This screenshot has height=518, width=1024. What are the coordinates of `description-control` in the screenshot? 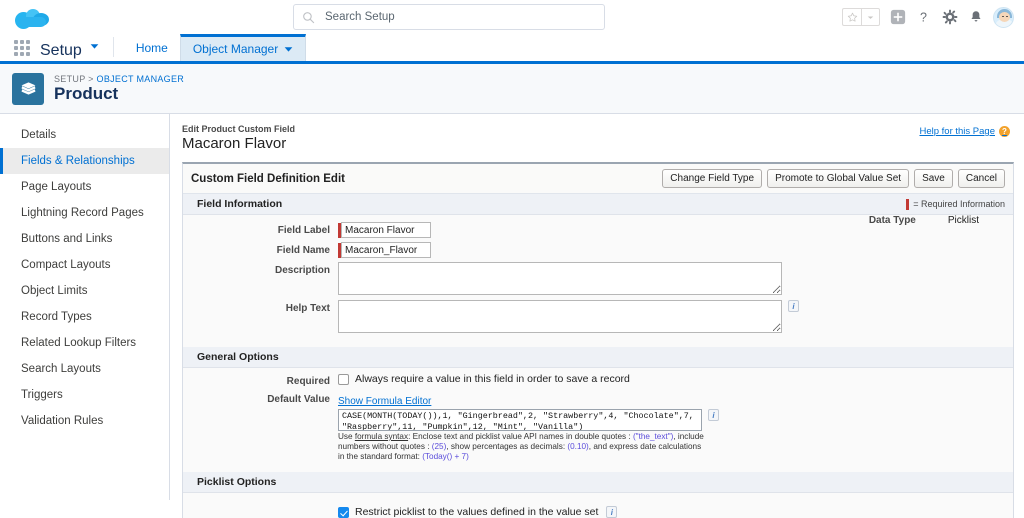 It's located at (560, 278).